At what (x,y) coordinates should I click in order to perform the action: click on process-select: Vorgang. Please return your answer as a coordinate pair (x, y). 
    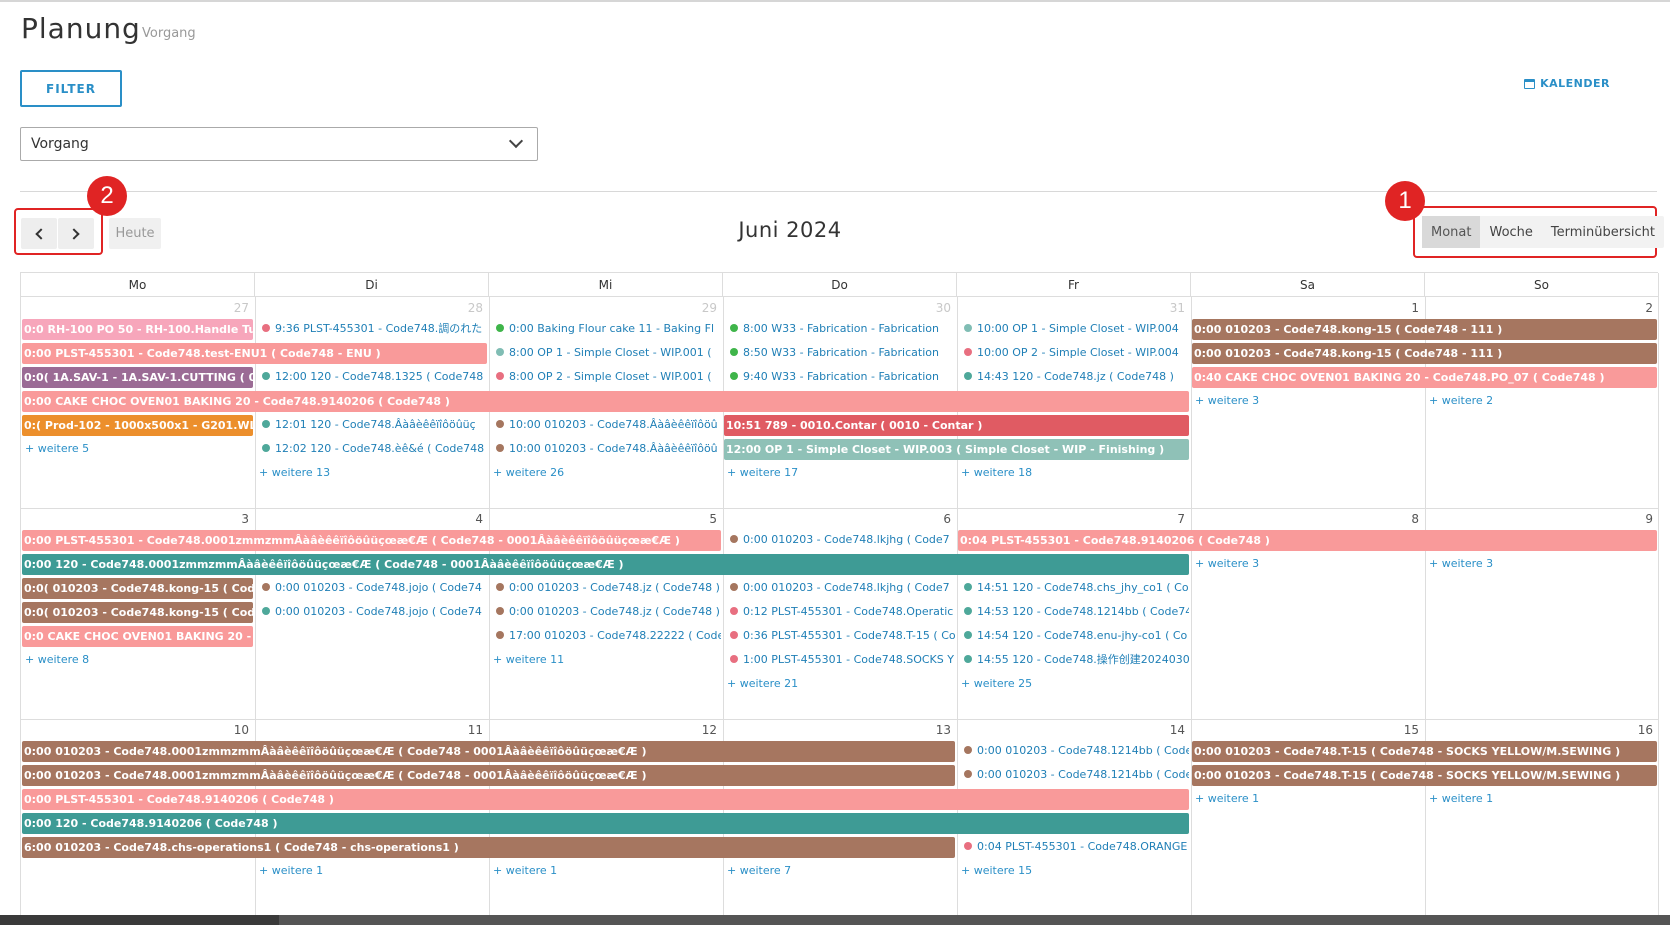
    Looking at the image, I should click on (279, 144).